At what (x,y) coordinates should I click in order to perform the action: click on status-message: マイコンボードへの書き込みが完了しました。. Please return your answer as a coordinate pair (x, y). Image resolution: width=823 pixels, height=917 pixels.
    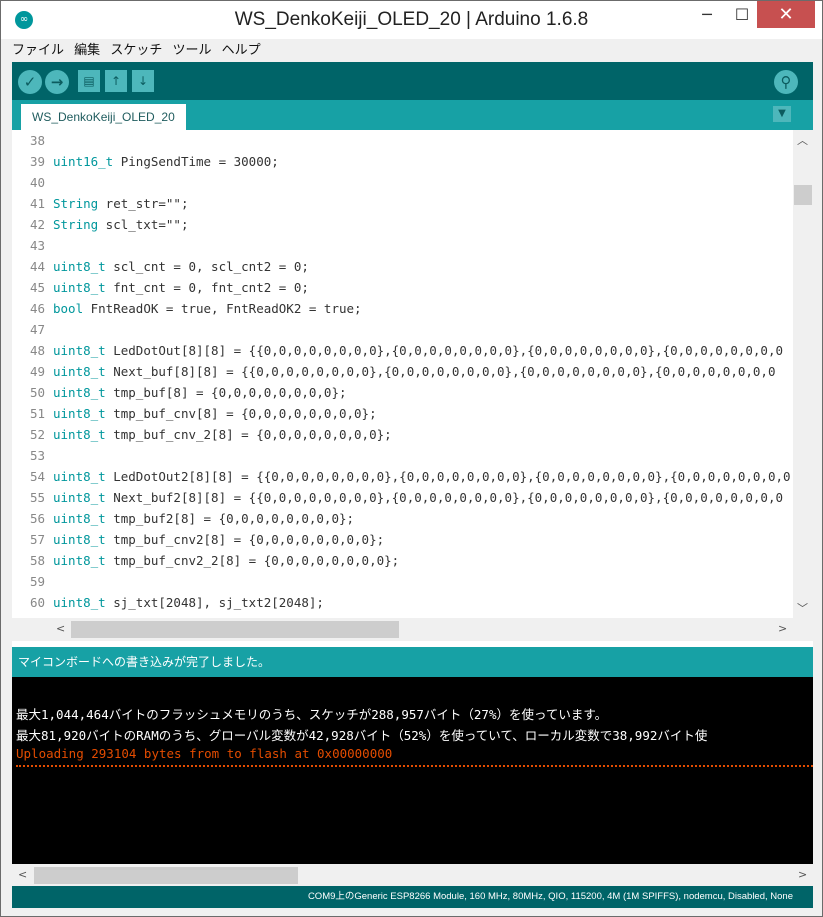
    Looking at the image, I should click on (412, 662).